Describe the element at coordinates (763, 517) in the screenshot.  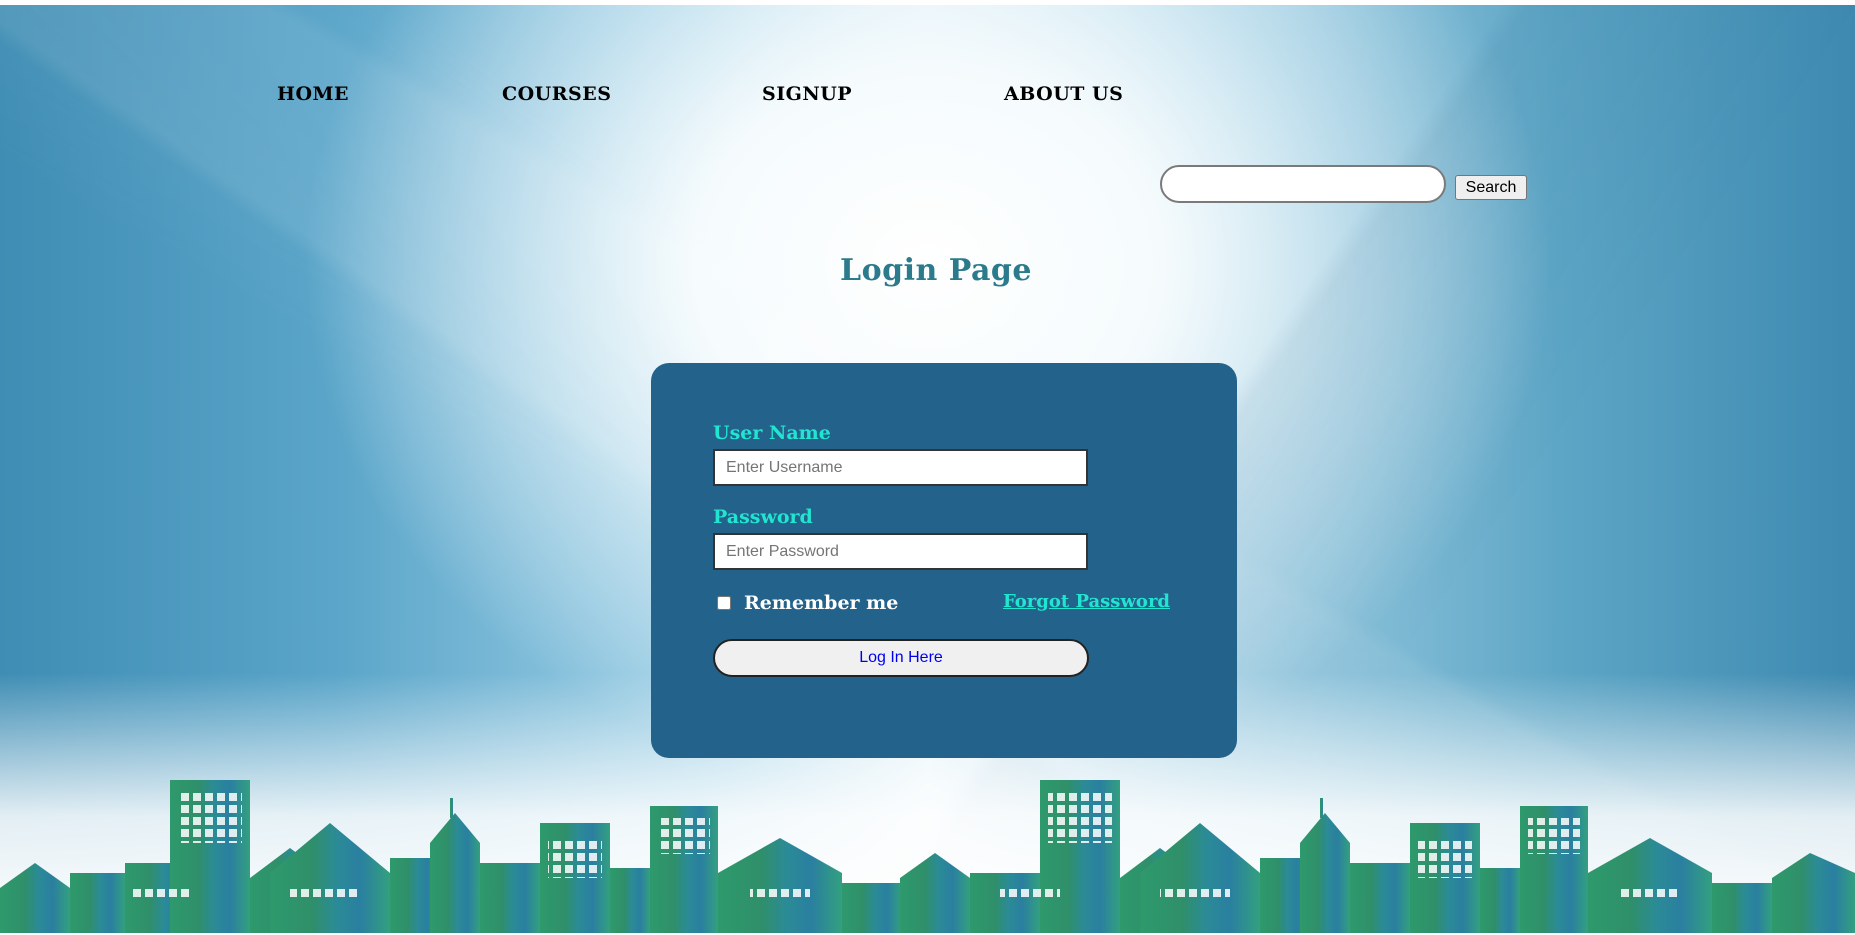
I see `password-label: Password` at that location.